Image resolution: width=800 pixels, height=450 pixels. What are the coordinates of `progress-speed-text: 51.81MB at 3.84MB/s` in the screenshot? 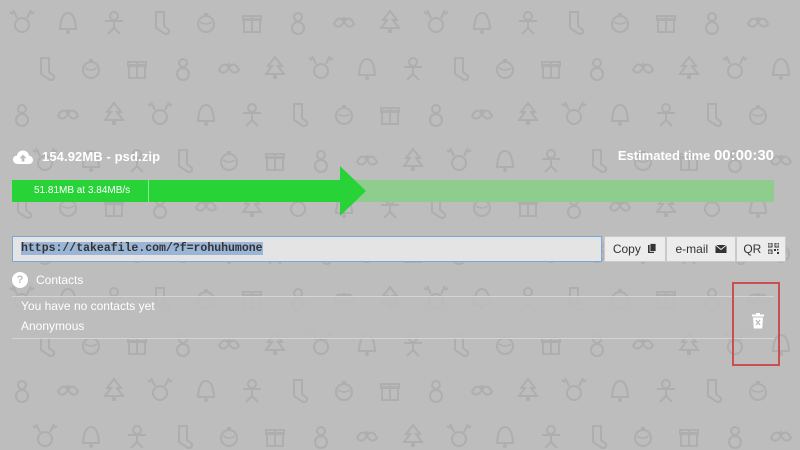 It's located at (82, 190).